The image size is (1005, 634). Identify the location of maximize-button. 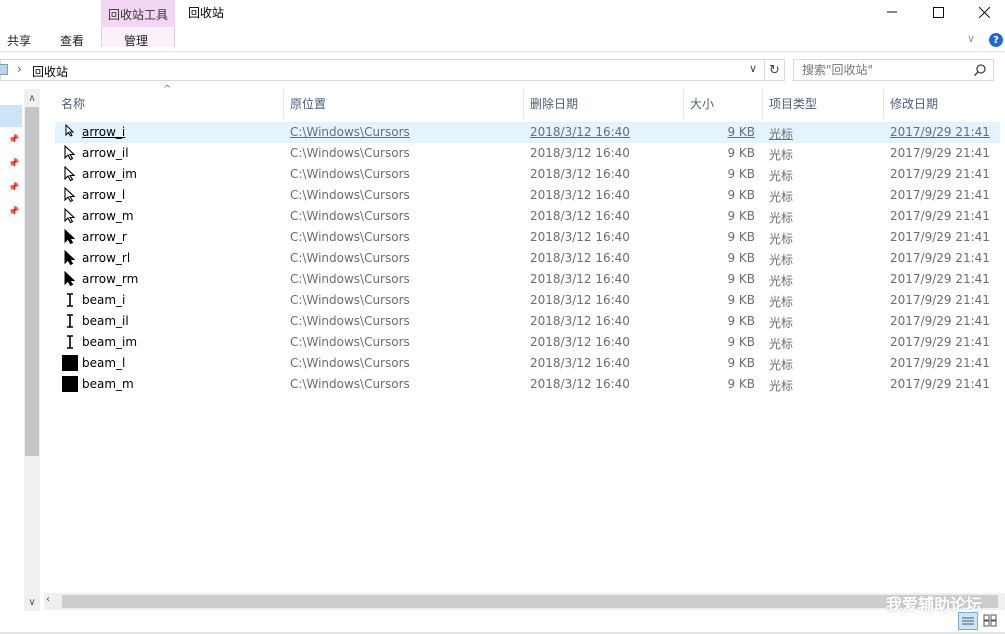
(938, 12).